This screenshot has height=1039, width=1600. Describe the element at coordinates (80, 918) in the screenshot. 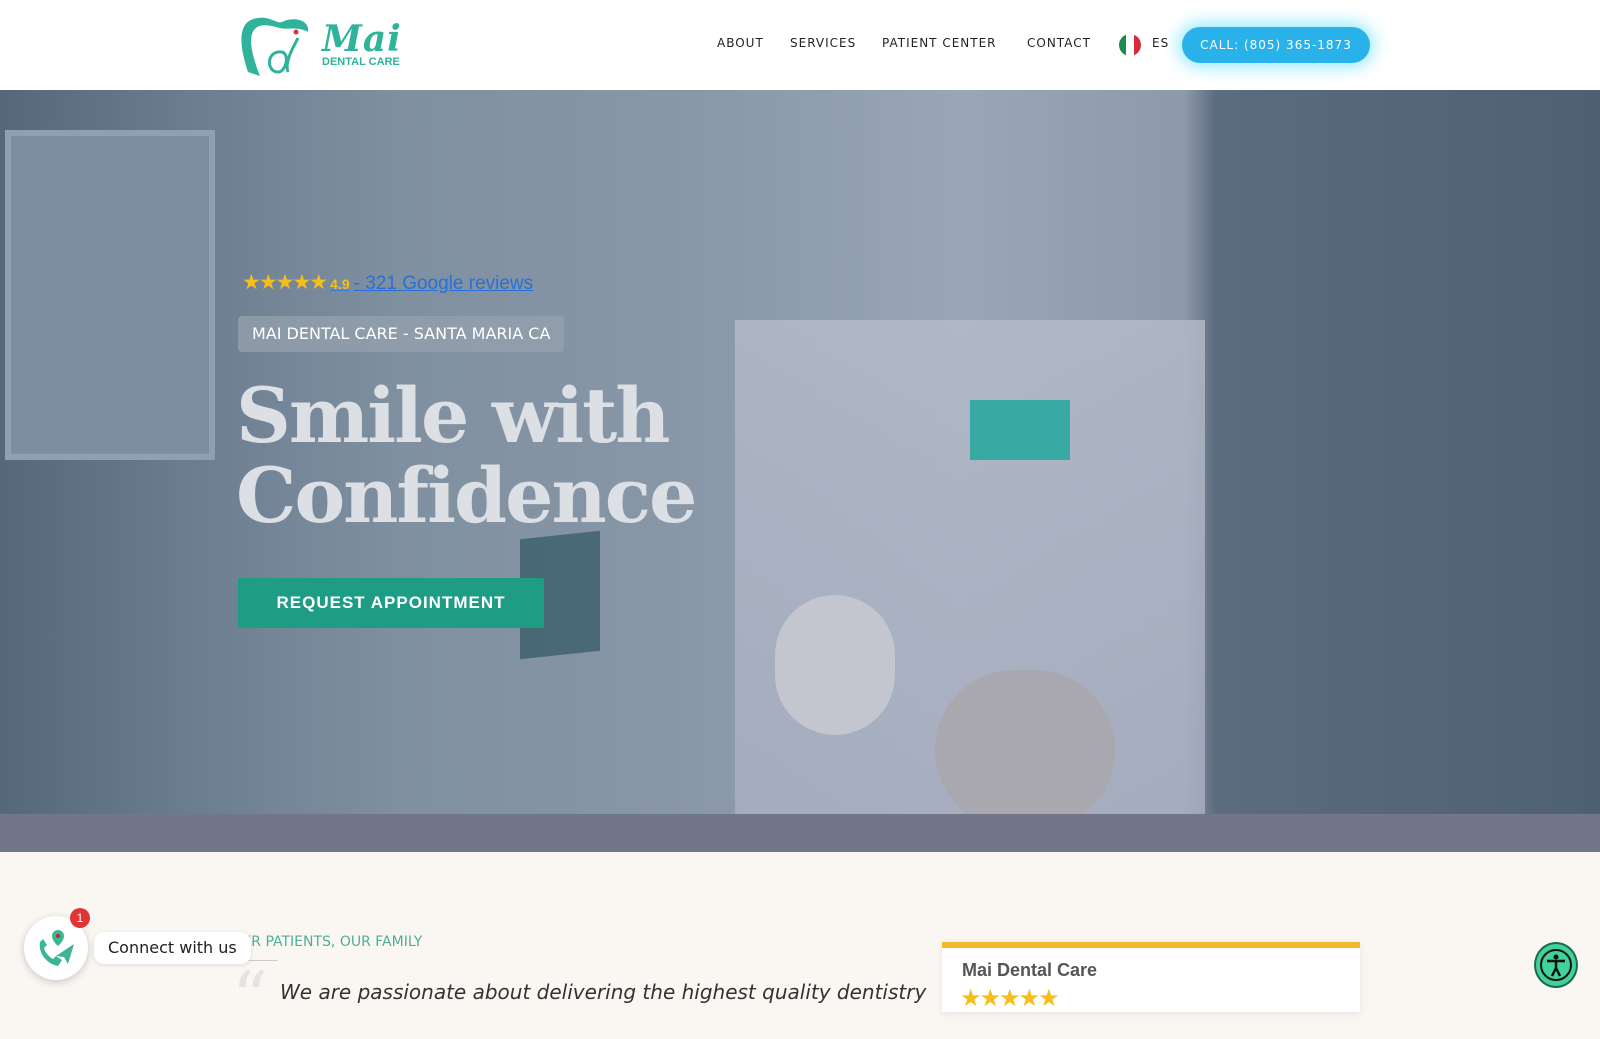

I see `notification-badge: 1` at that location.